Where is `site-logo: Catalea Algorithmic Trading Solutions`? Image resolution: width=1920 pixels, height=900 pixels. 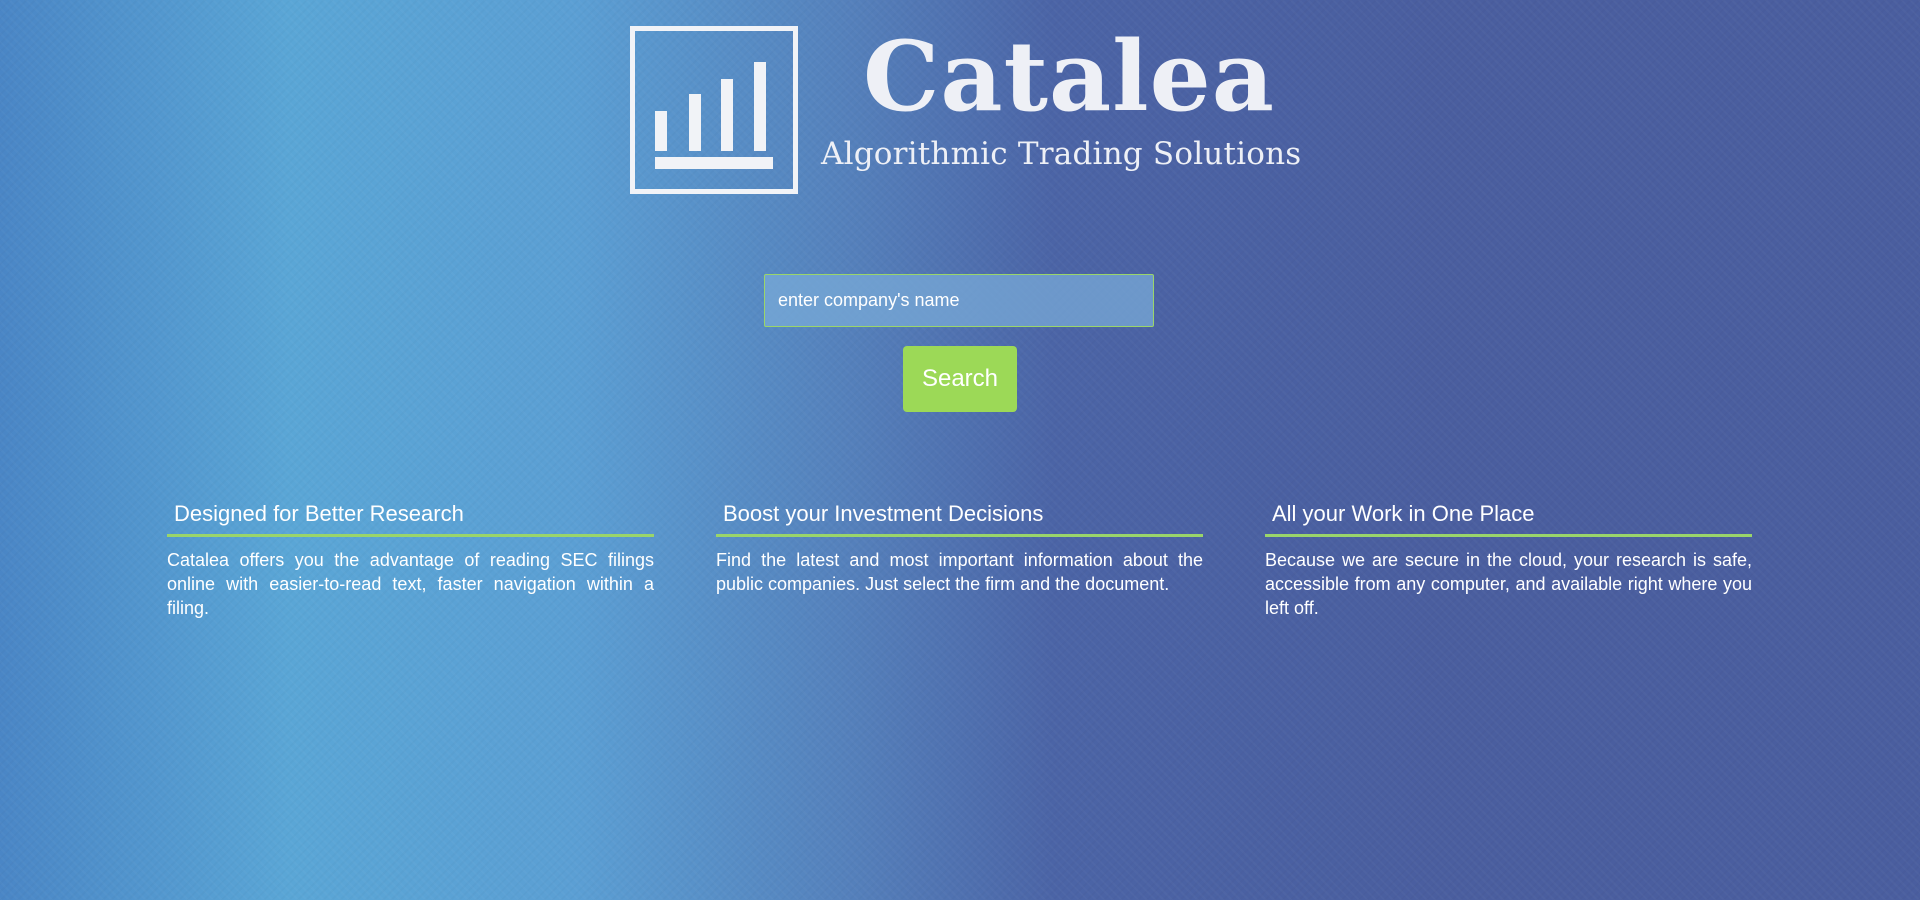
site-logo: Catalea Algorithmic Trading Solutions is located at coordinates (965, 107).